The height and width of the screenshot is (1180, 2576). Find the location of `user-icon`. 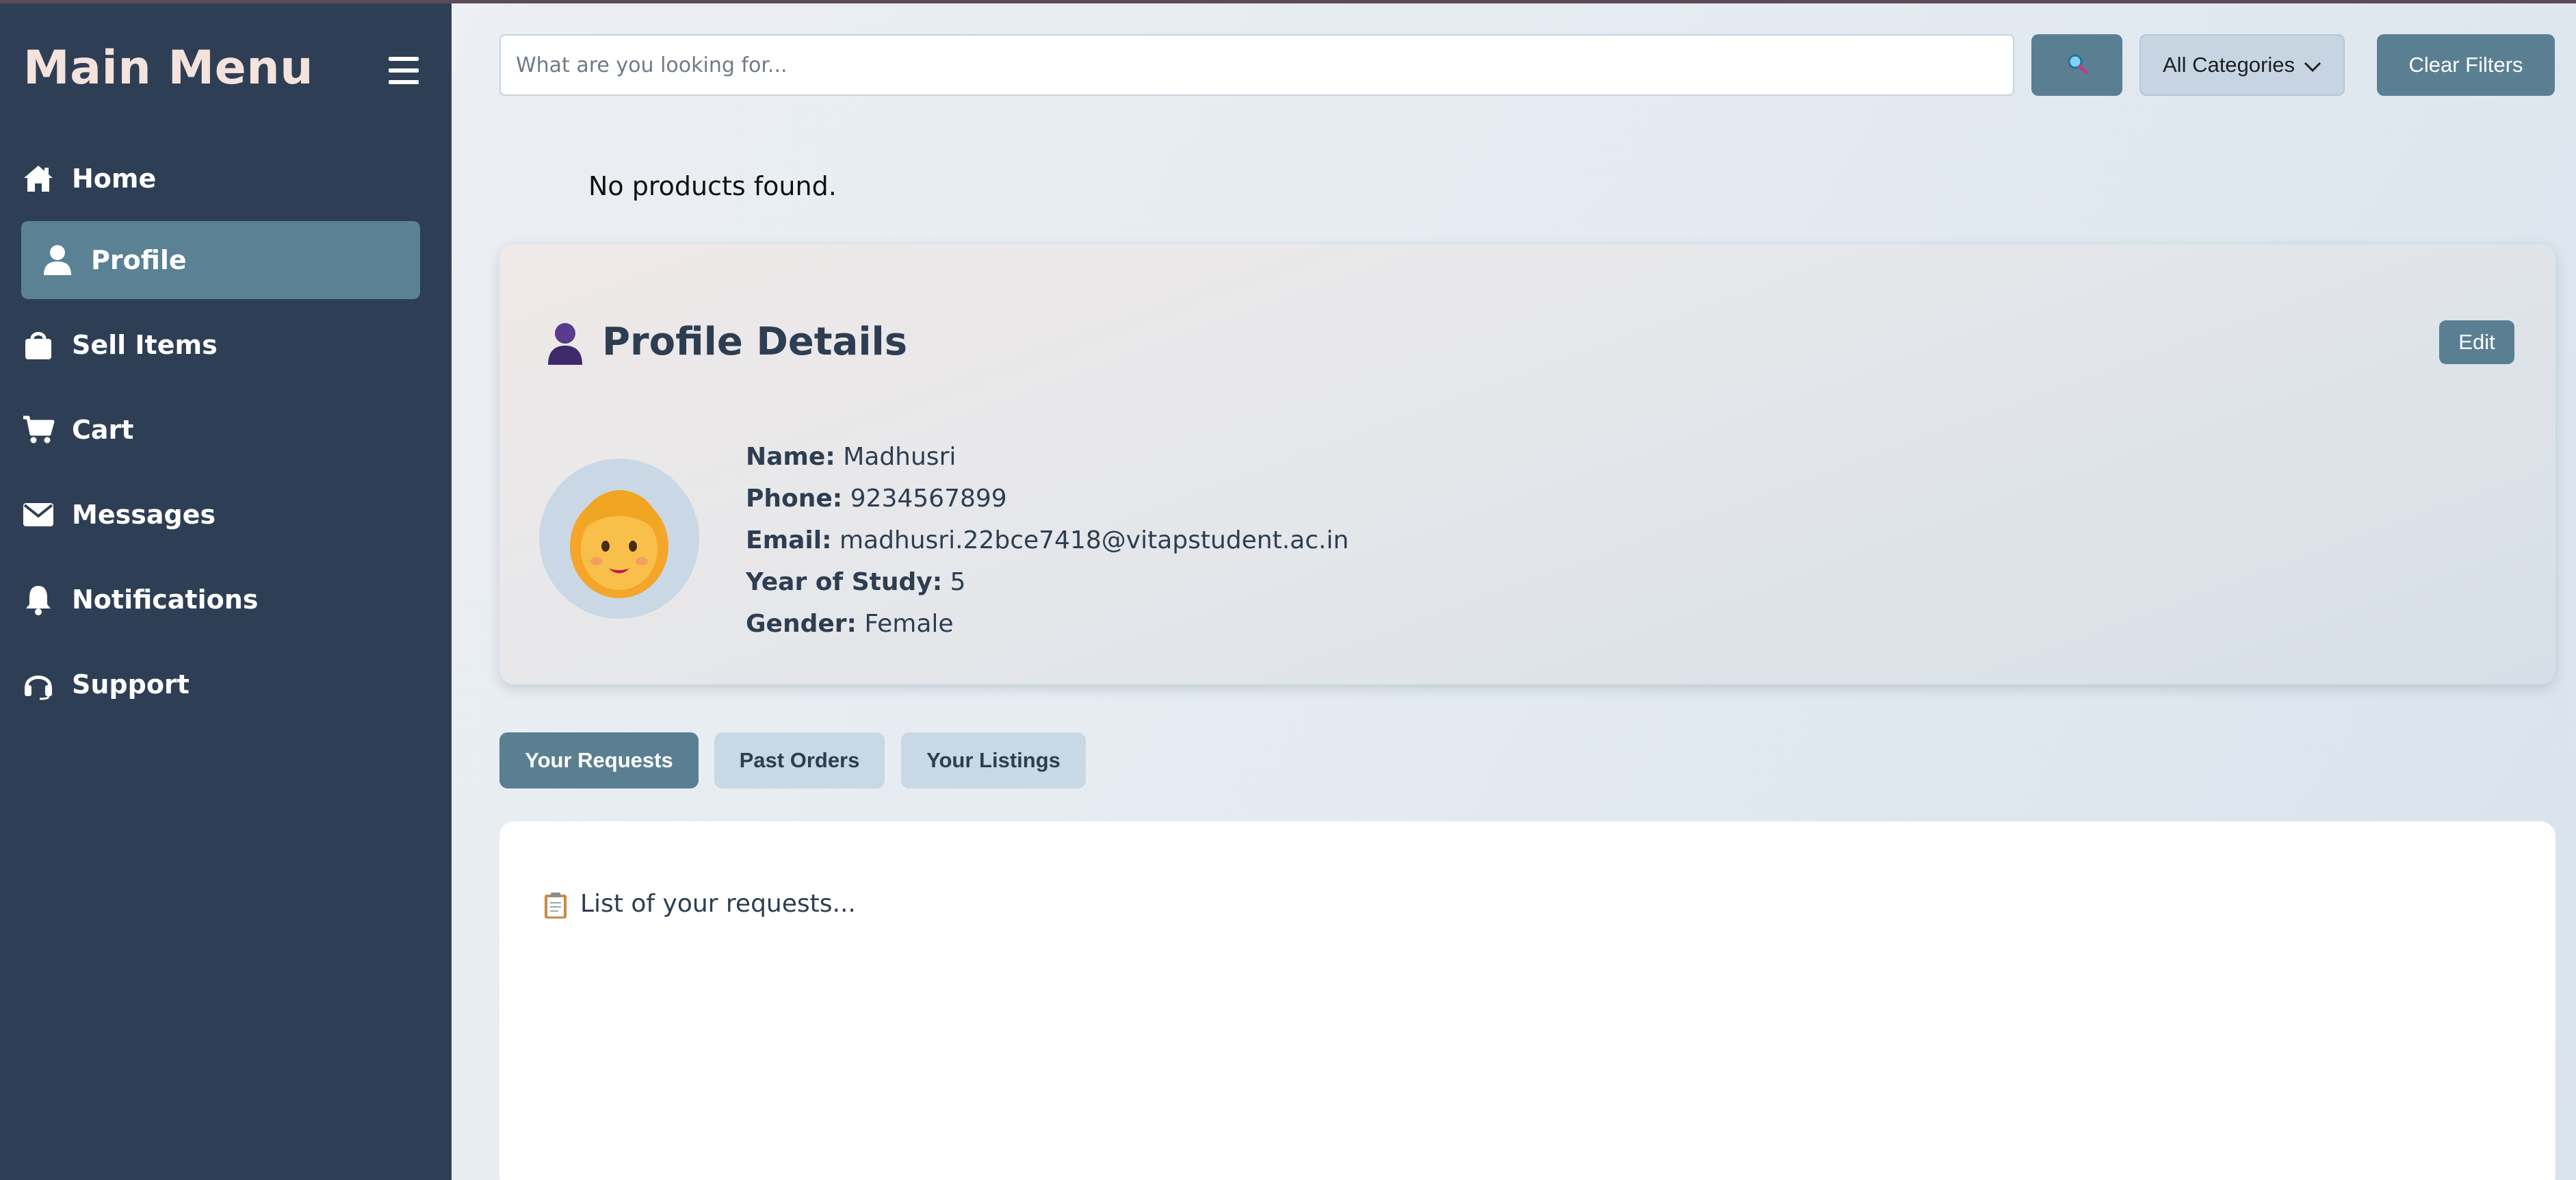

user-icon is located at coordinates (57, 260).